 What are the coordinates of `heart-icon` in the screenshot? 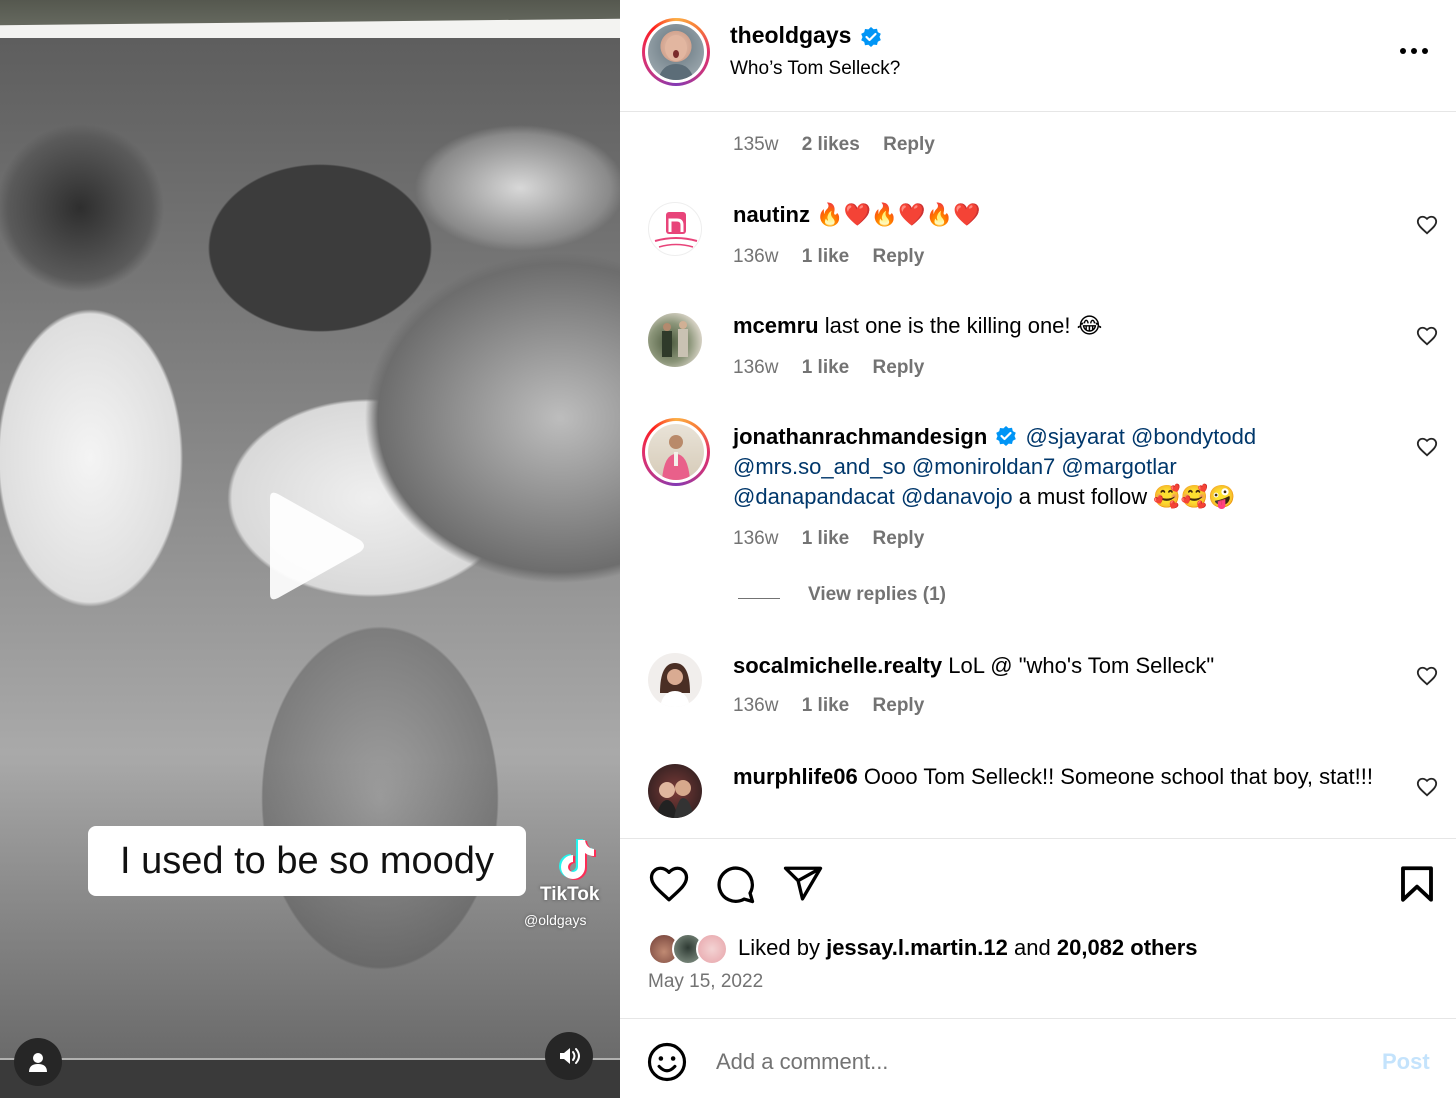 It's located at (669, 884).